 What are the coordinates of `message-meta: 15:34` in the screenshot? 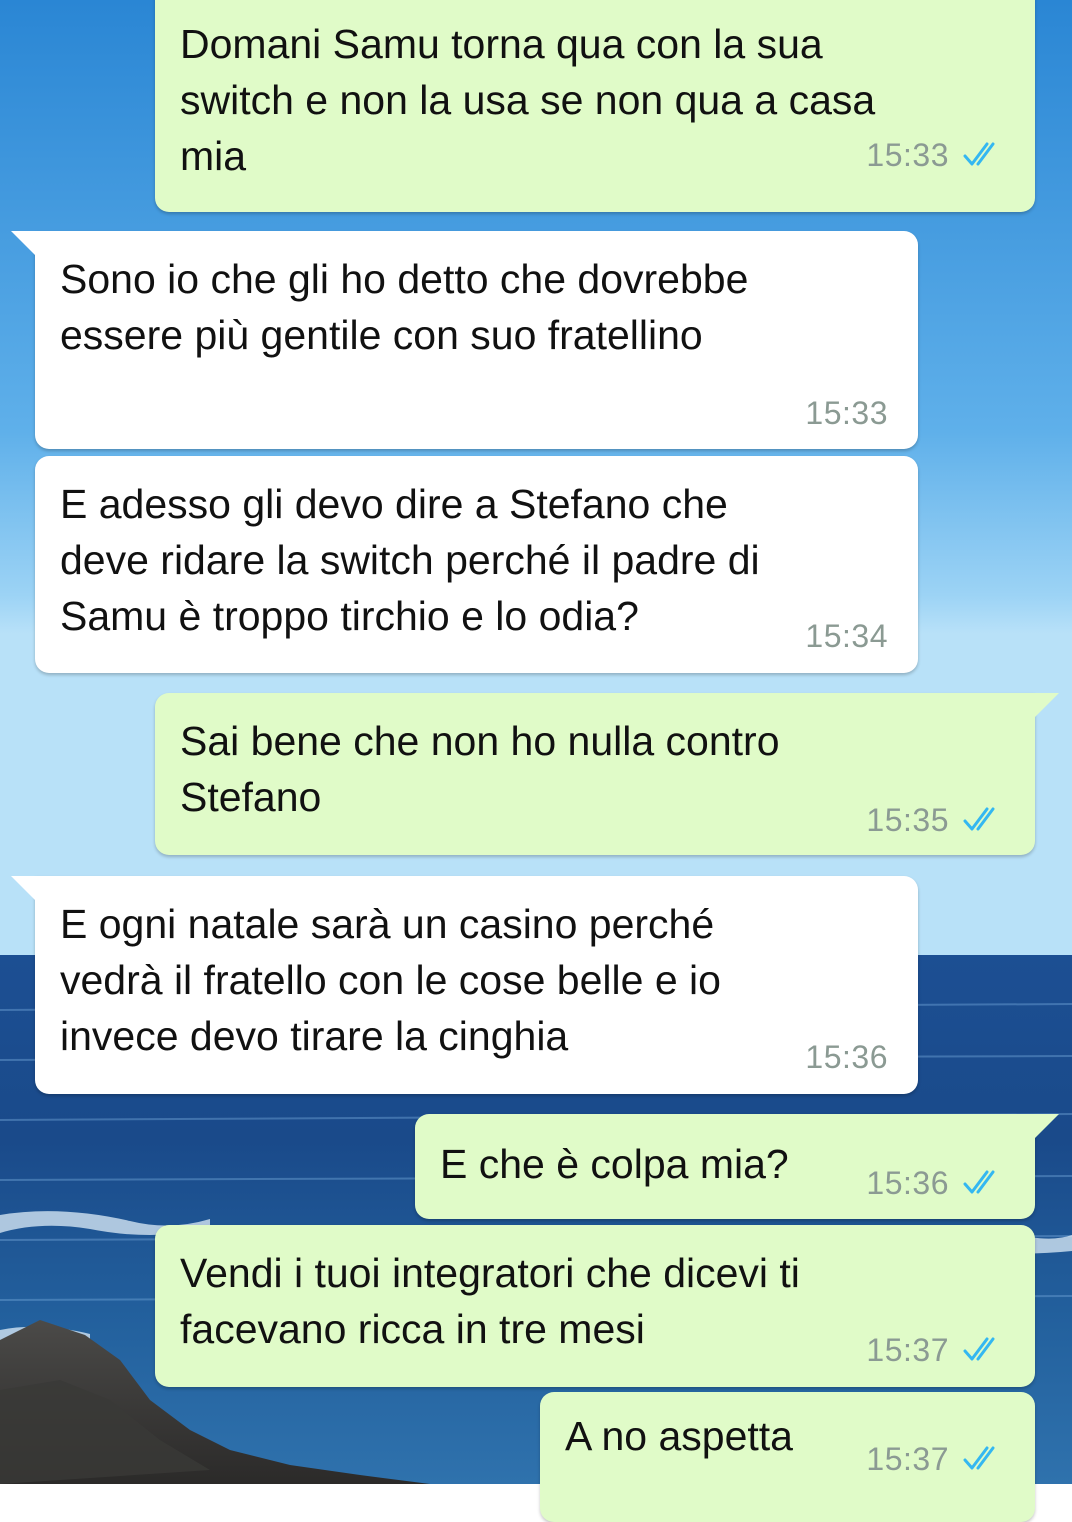 It's located at (846, 635).